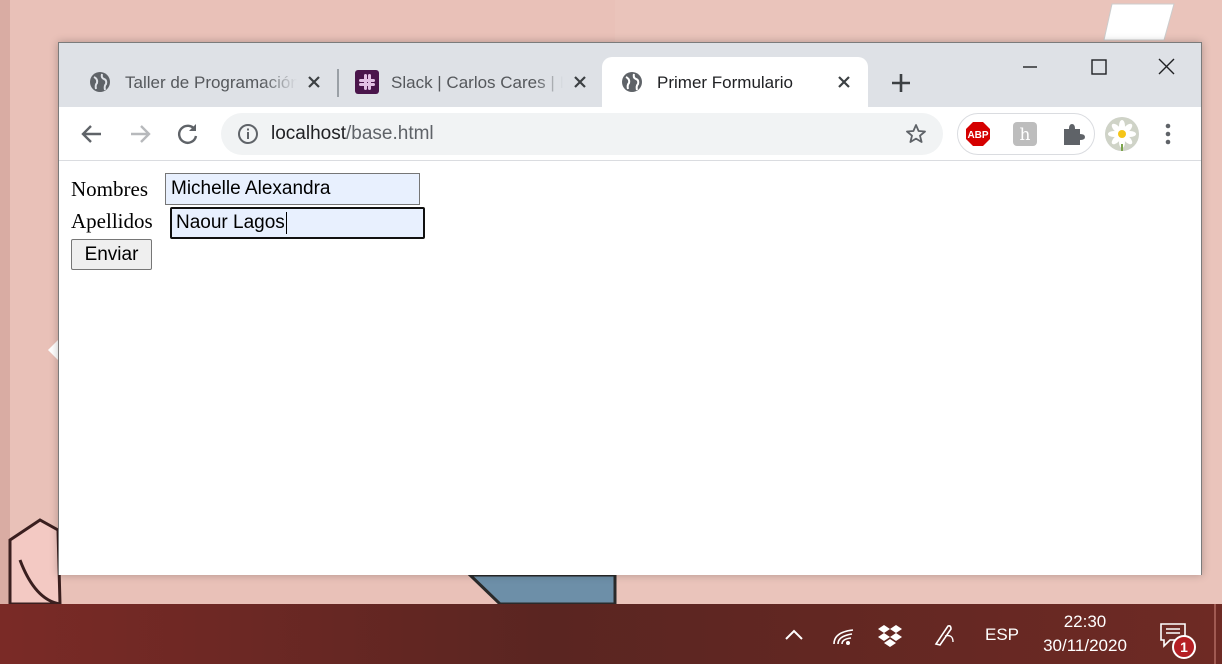  I want to click on maximize-icon, so click(1098, 67).